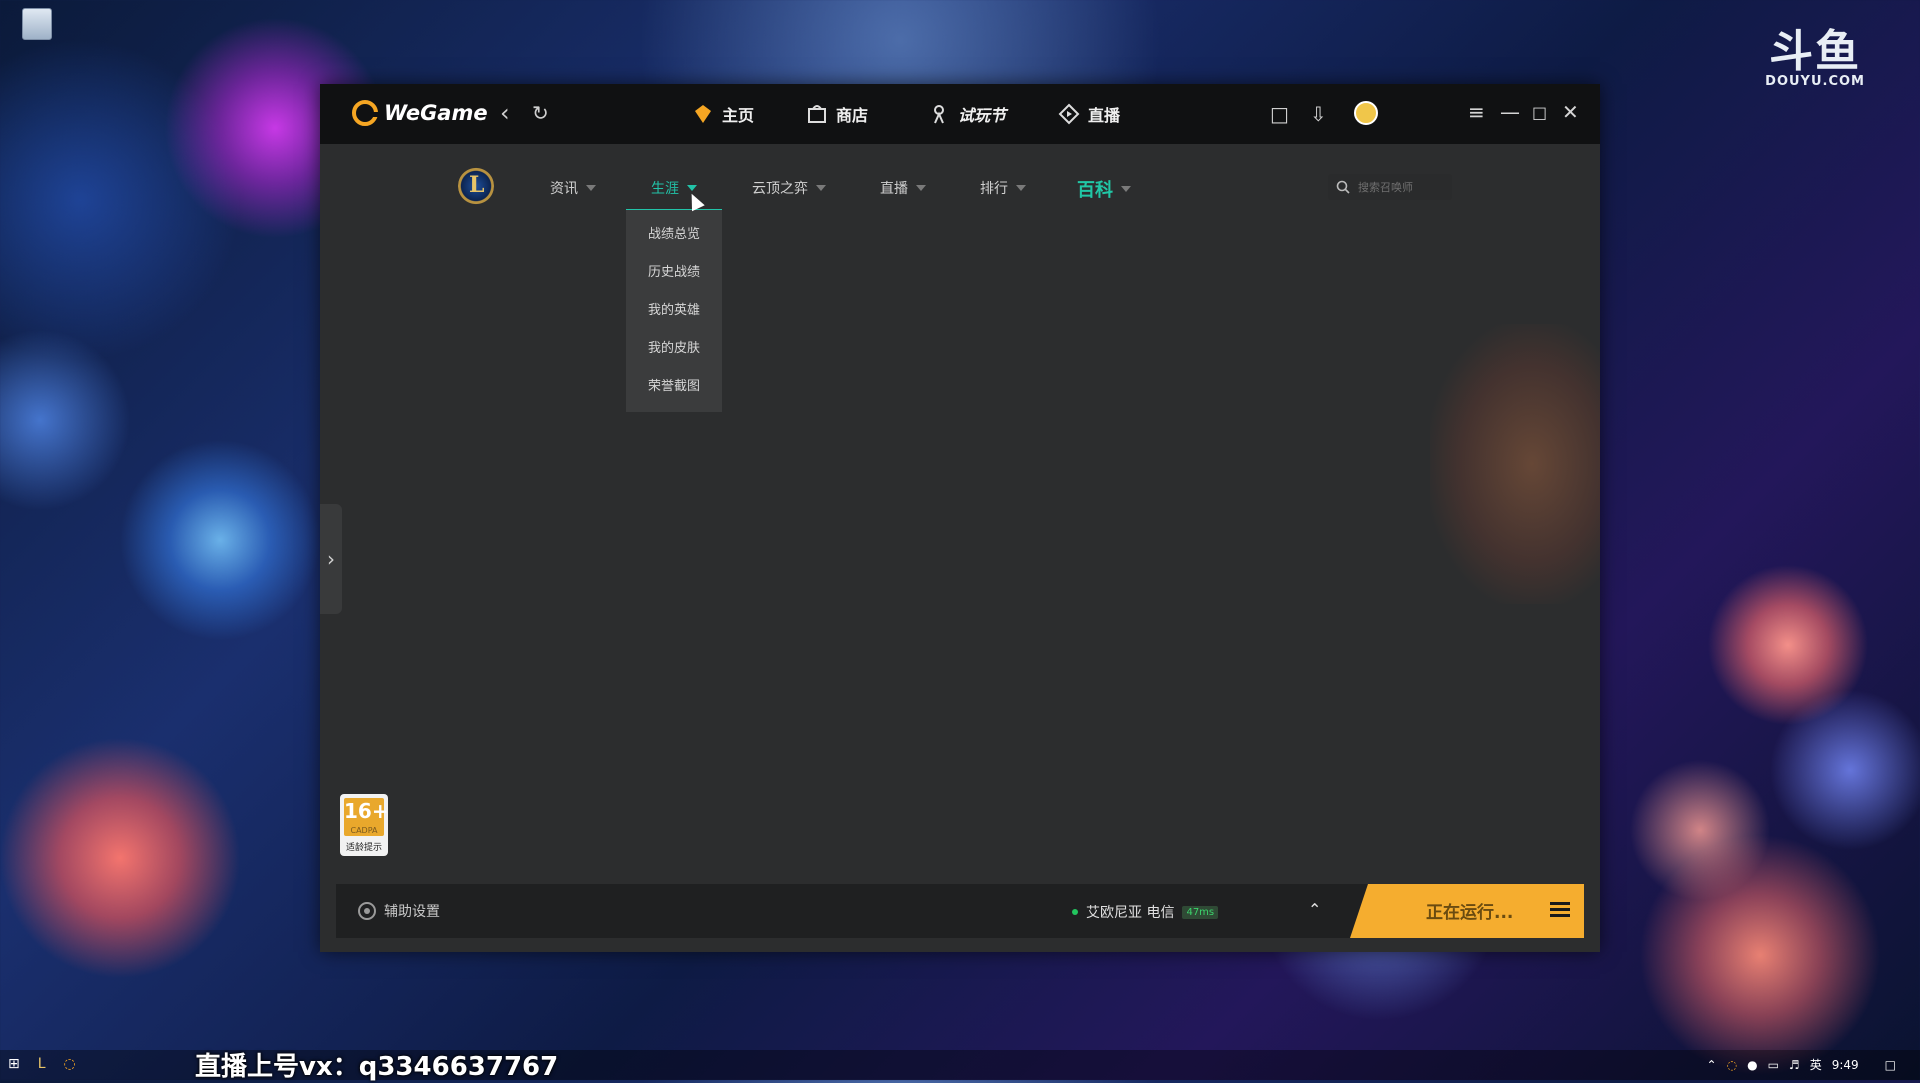  Describe the element at coordinates (1560, 910) in the screenshot. I see `hamburger-menu-icon` at that location.